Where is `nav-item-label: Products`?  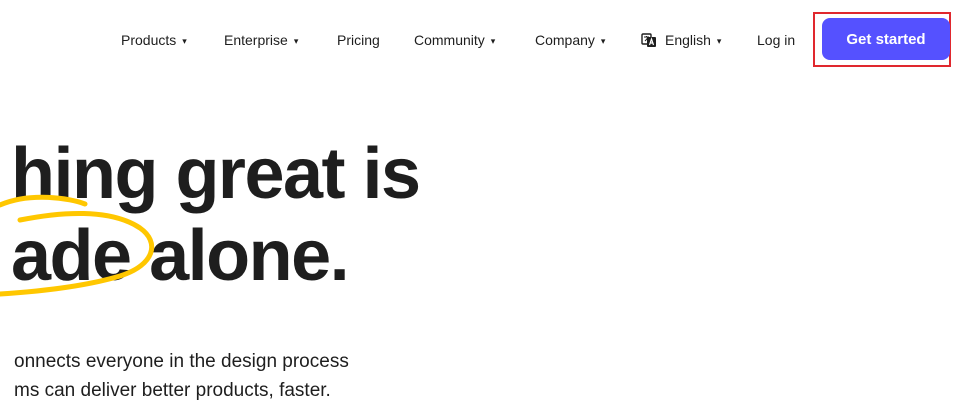 nav-item-label: Products is located at coordinates (149, 40).